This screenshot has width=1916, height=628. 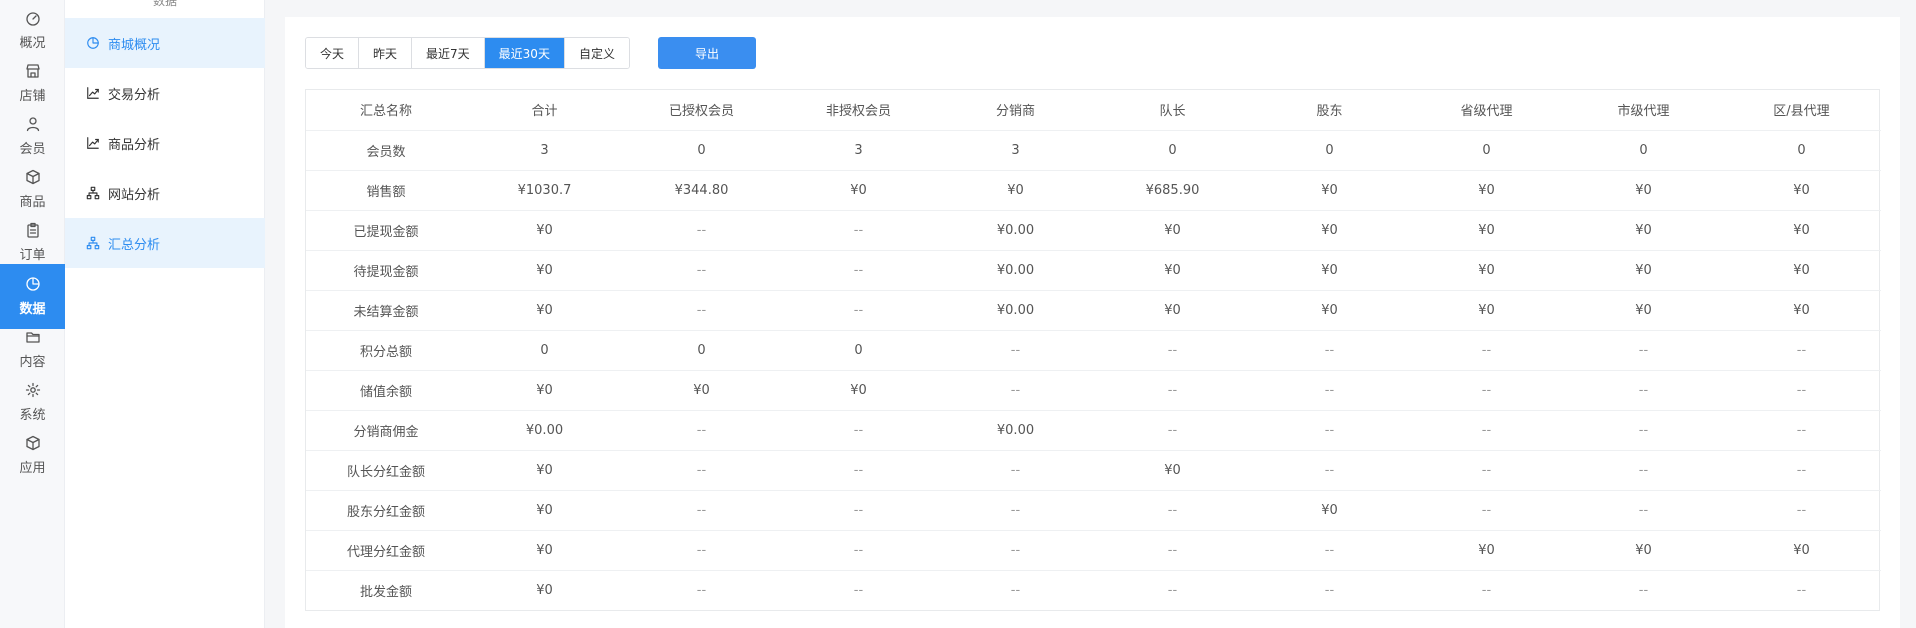 What do you see at coordinates (32, 43) in the screenshot?
I see `rail-item-label: 概况` at bounding box center [32, 43].